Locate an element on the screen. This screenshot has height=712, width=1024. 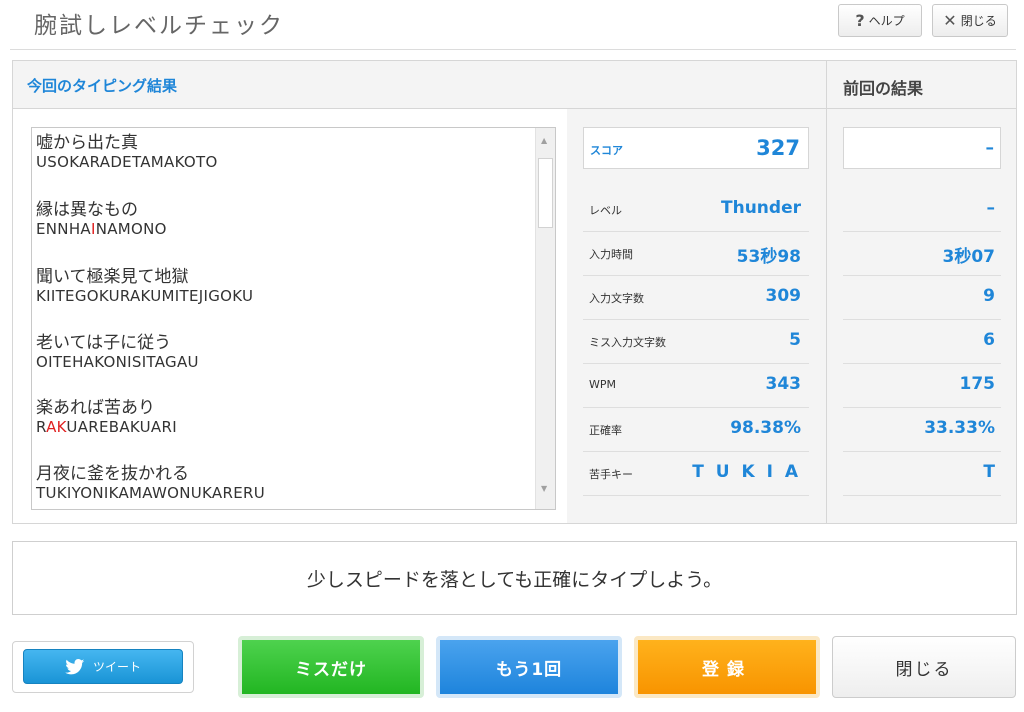
scrollbar: ▲ ▼ is located at coordinates (545, 318).